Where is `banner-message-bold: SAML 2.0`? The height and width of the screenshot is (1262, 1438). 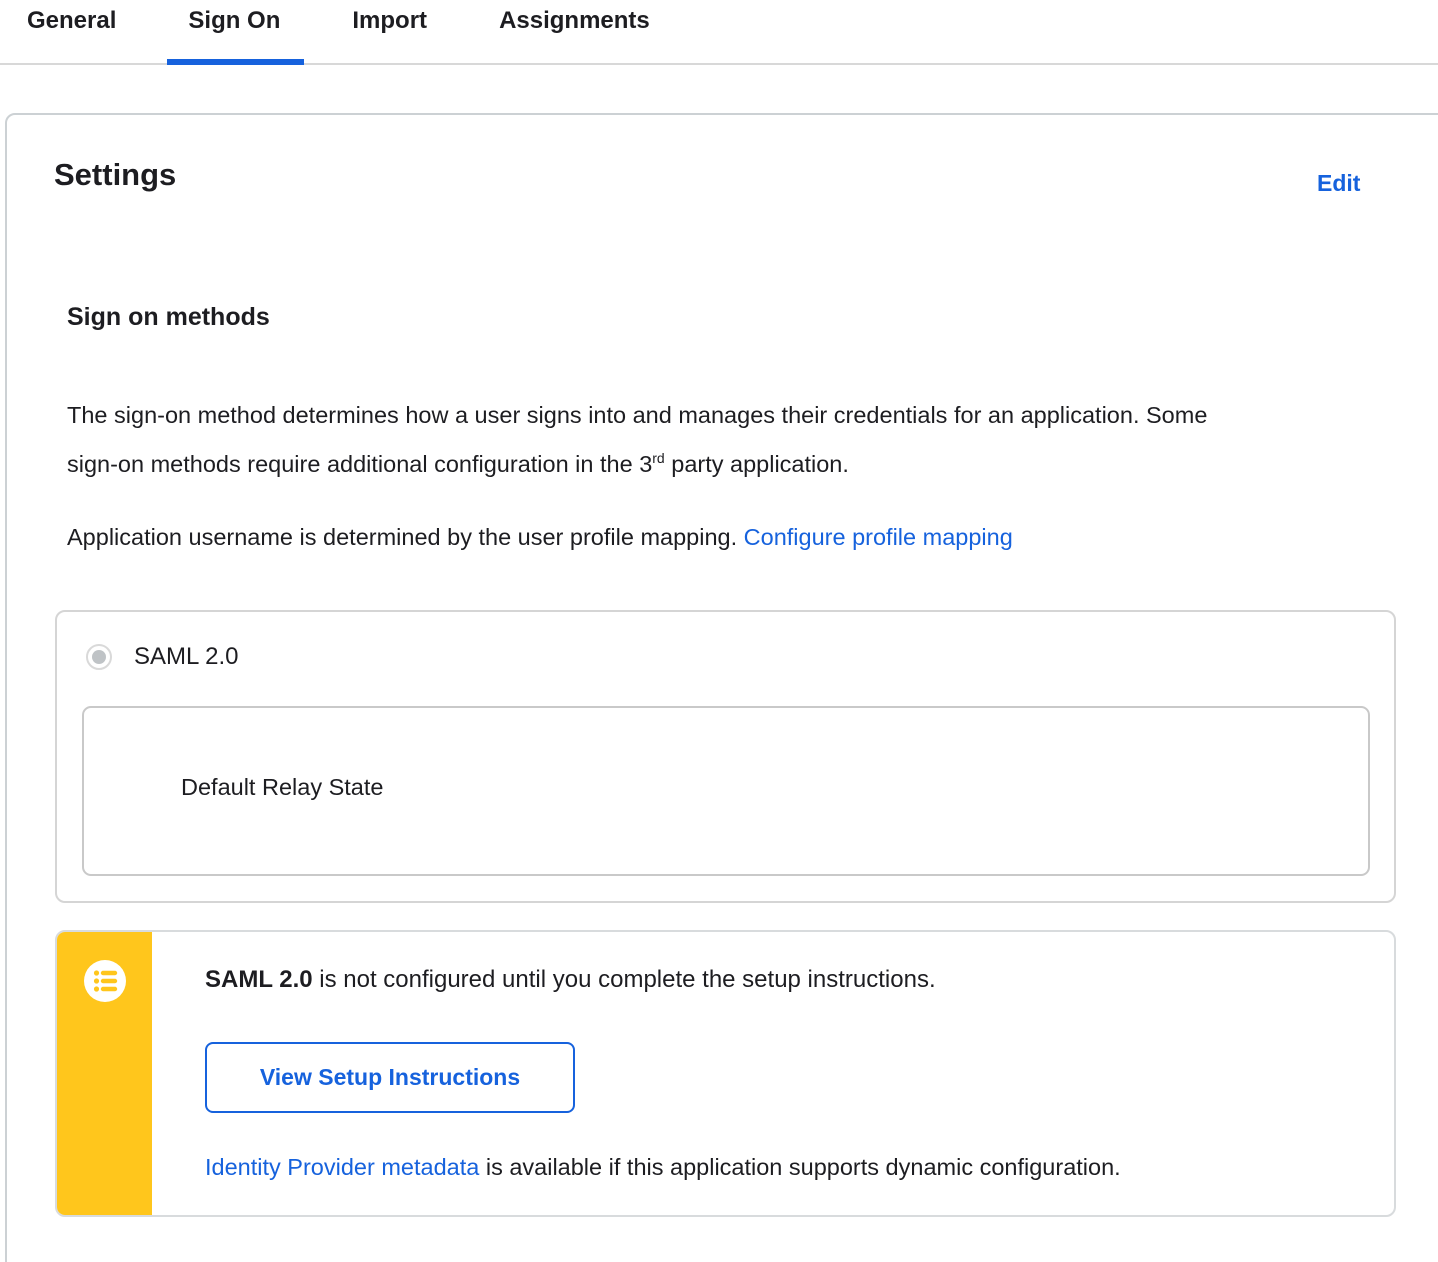 banner-message-bold: SAML 2.0 is located at coordinates (259, 979).